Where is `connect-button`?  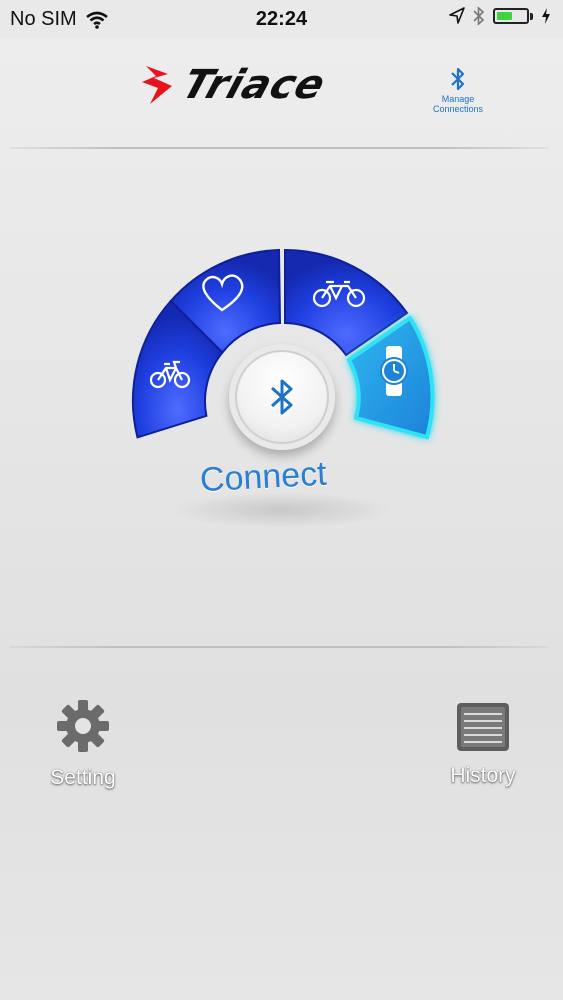 connect-button is located at coordinates (282, 397).